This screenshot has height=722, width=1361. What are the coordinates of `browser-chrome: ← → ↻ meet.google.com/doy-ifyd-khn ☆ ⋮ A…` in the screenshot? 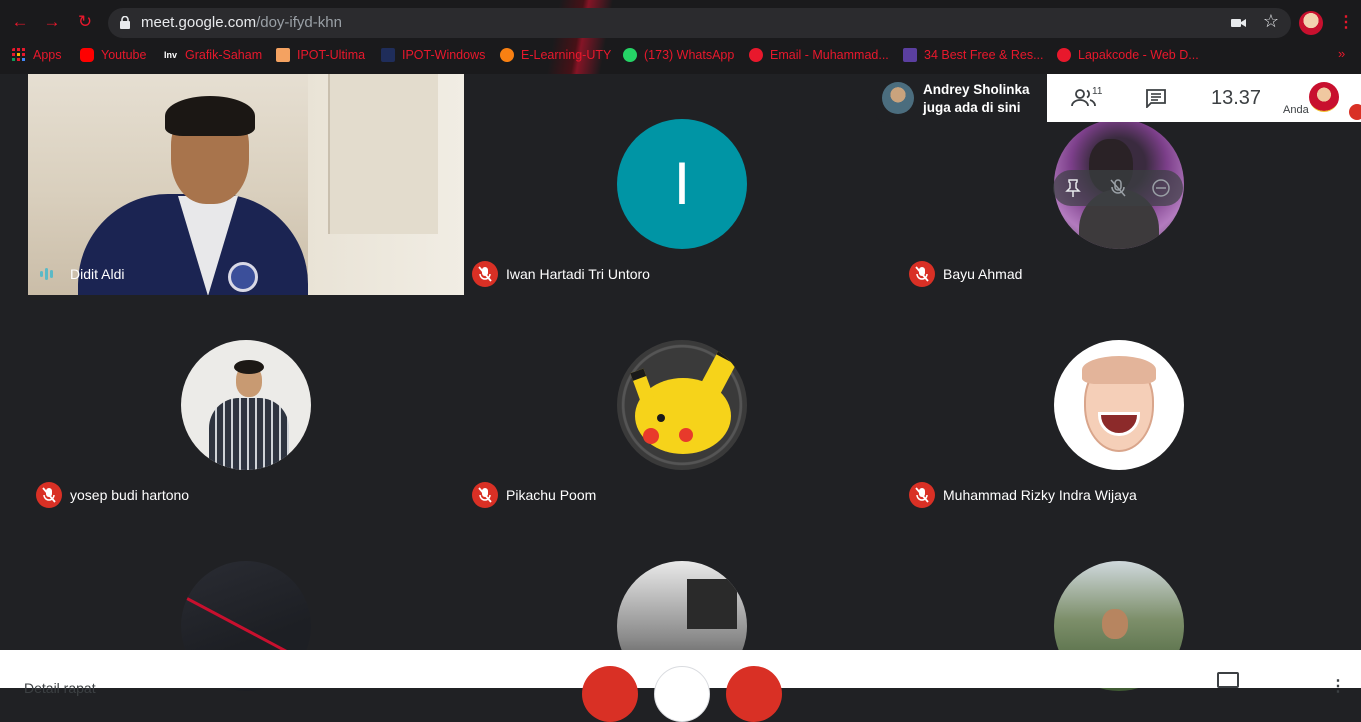 It's located at (680, 37).